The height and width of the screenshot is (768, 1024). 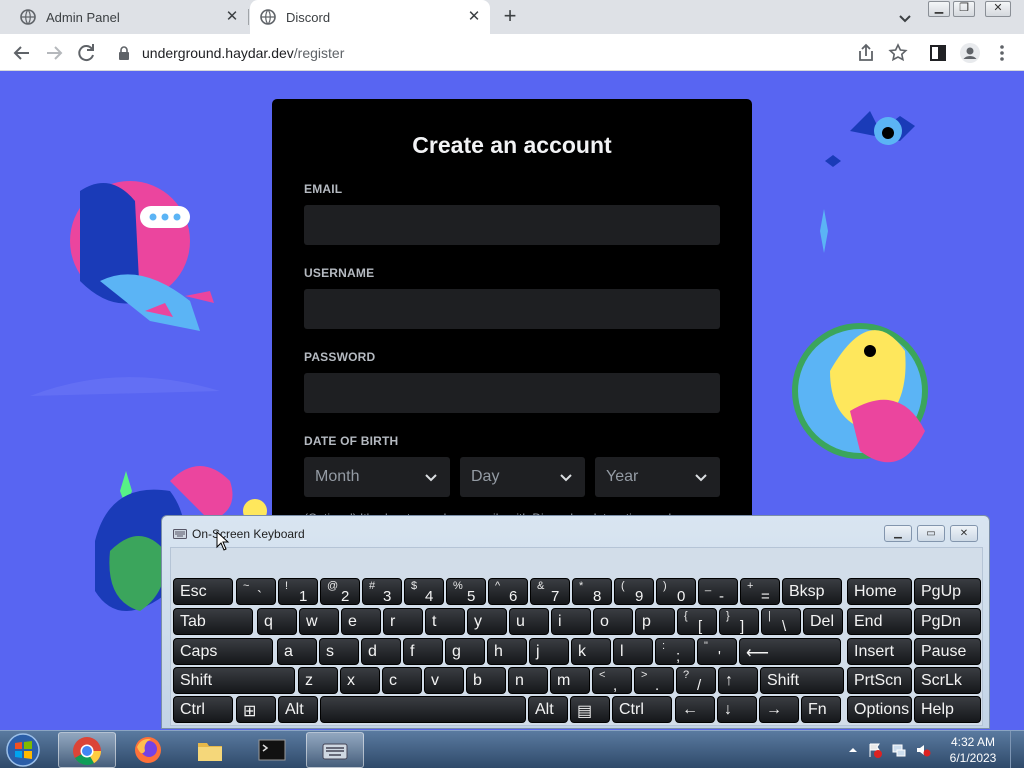 I want to click on taskbar-explorer, so click(x=211, y=750).